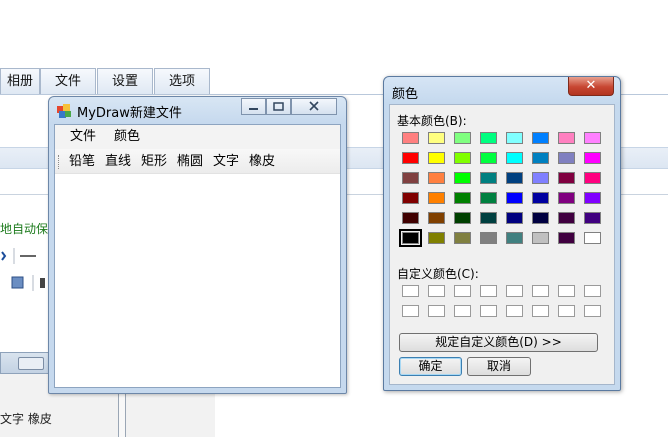 The height and width of the screenshot is (437, 668). I want to click on close-button, so click(314, 106).